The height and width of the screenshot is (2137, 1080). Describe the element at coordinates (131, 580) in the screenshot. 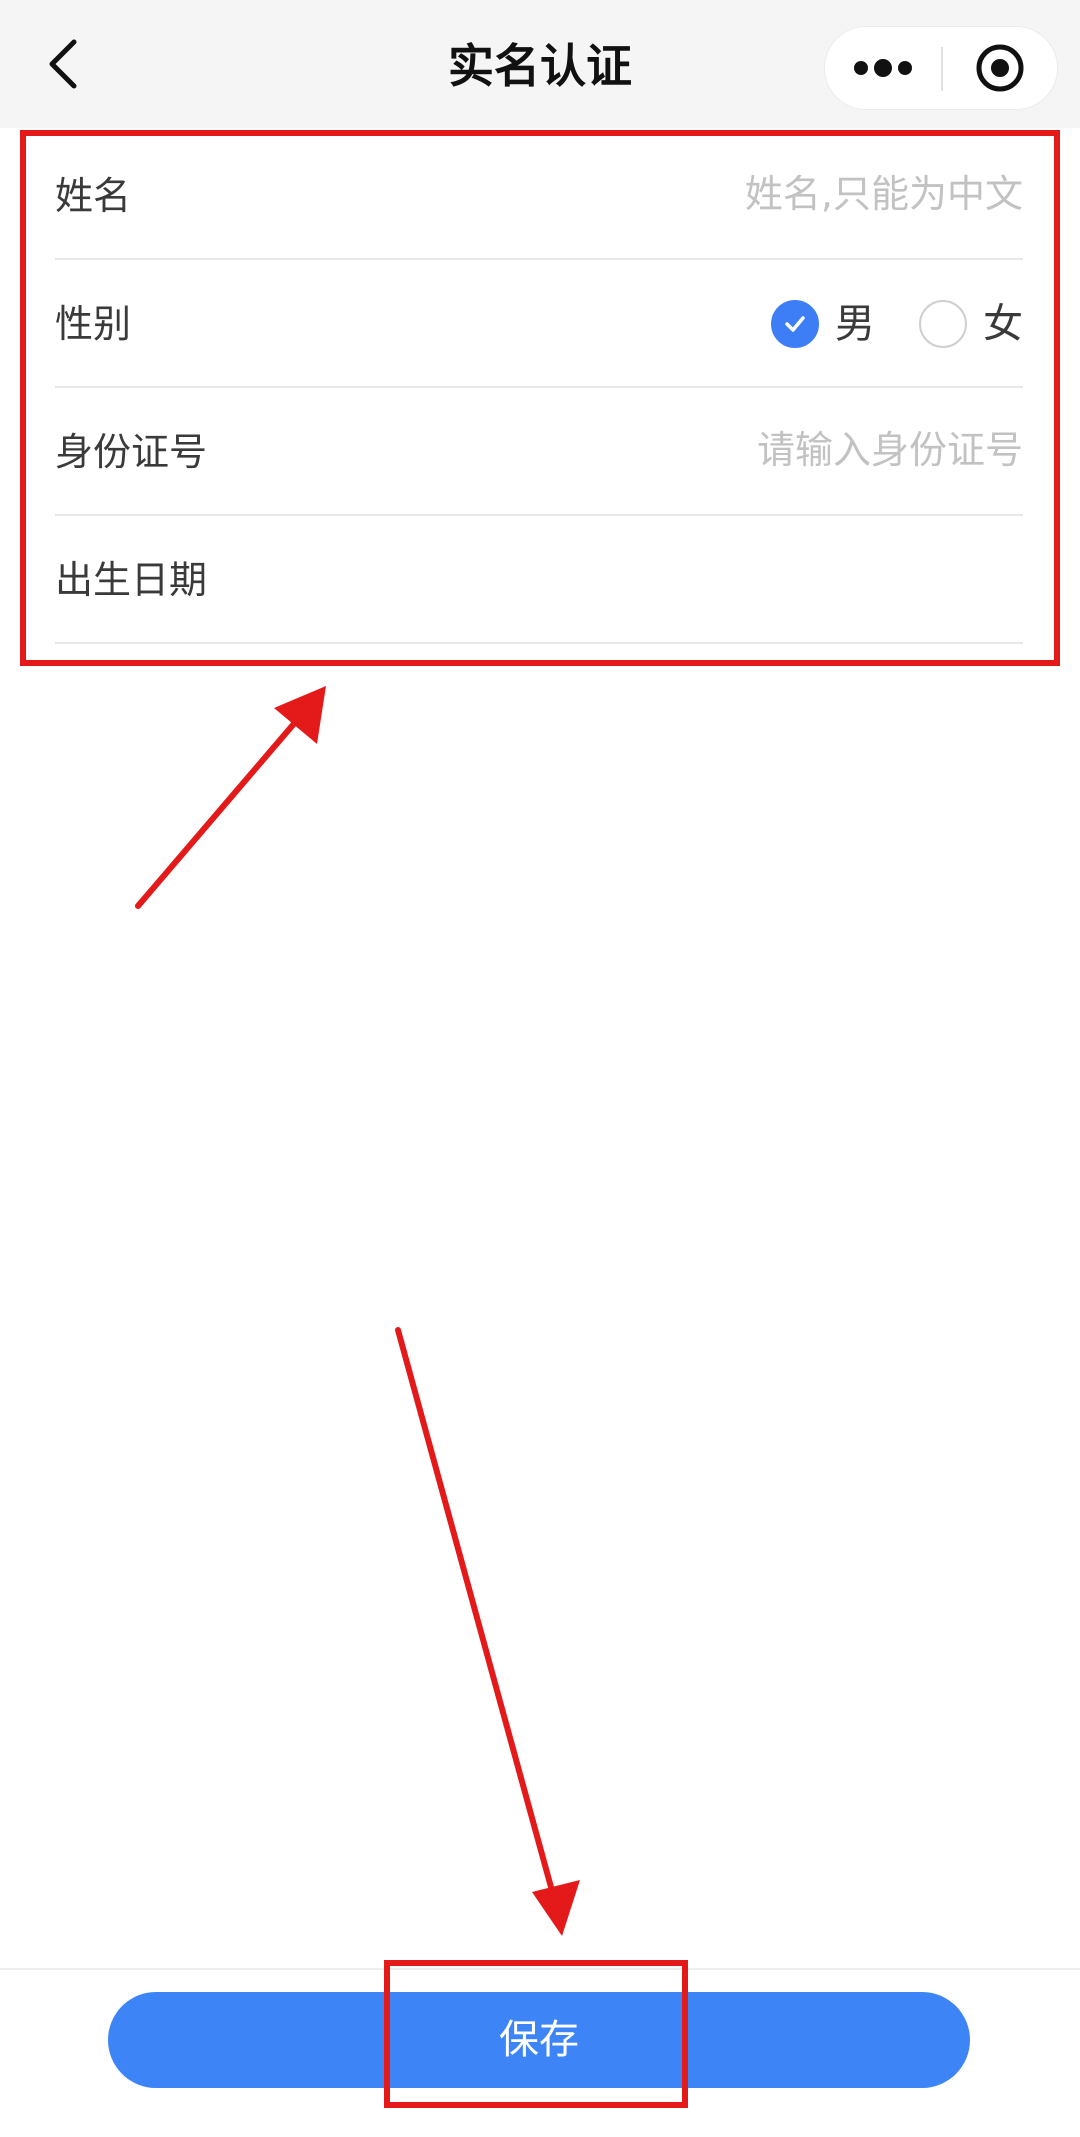

I see `birth-date-label: 出生日期` at that location.